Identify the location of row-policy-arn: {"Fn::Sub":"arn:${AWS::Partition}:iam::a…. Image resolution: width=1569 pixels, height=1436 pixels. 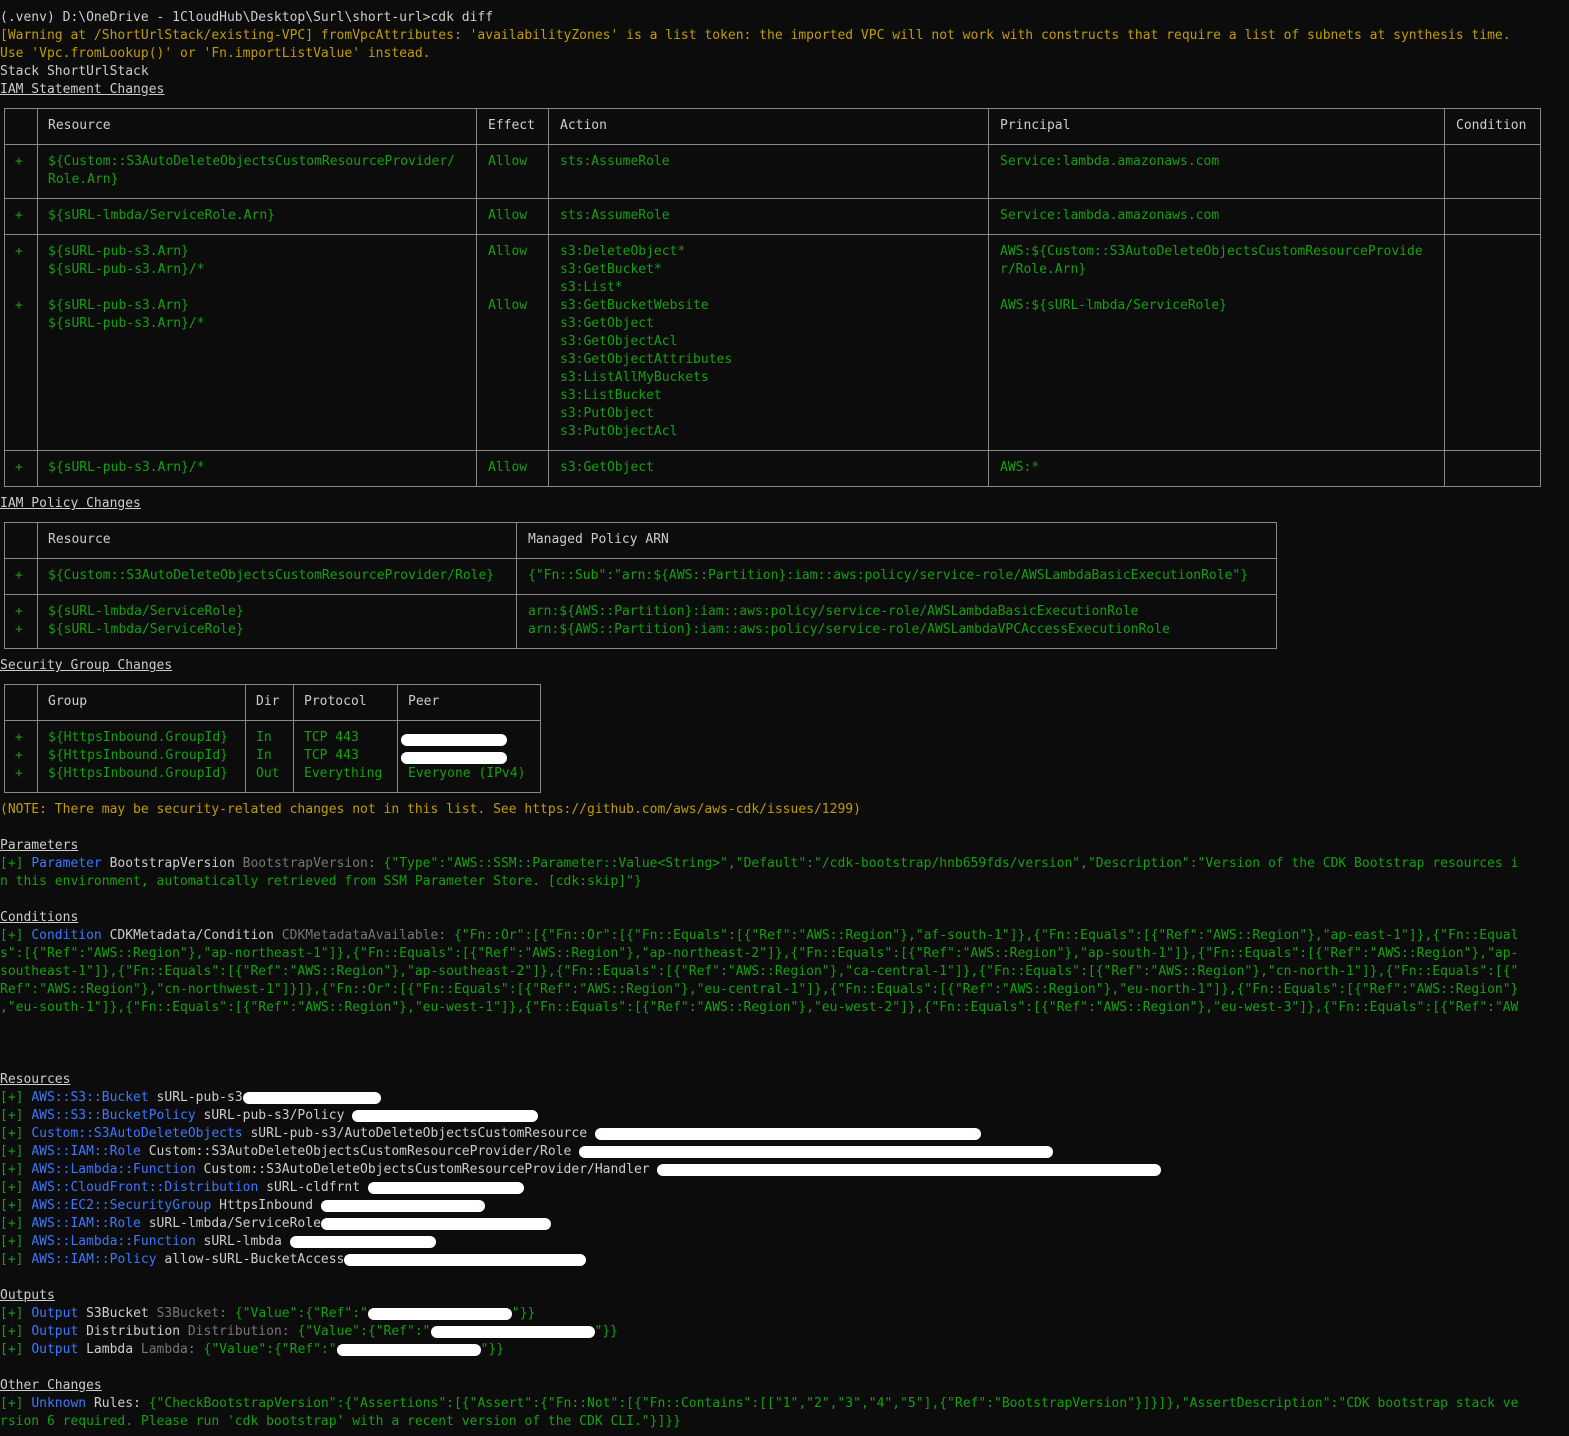
(888, 575).